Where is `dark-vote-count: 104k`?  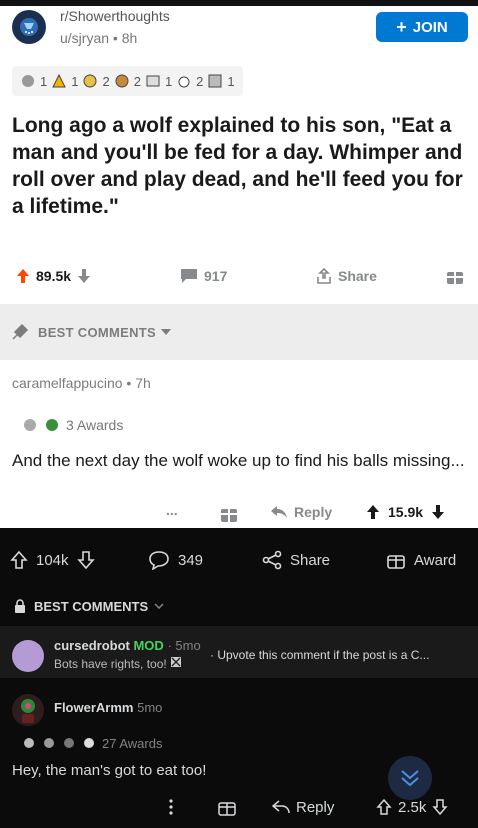 dark-vote-count: 104k is located at coordinates (52, 560).